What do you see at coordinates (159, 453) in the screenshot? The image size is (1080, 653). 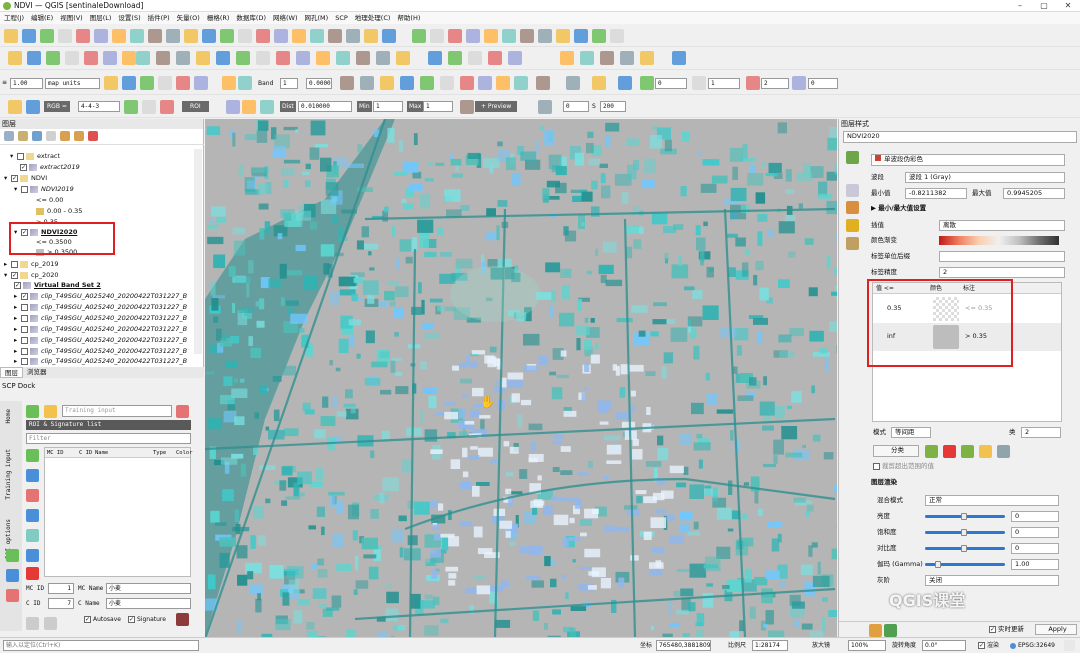 I see `col-type: Type` at bounding box center [159, 453].